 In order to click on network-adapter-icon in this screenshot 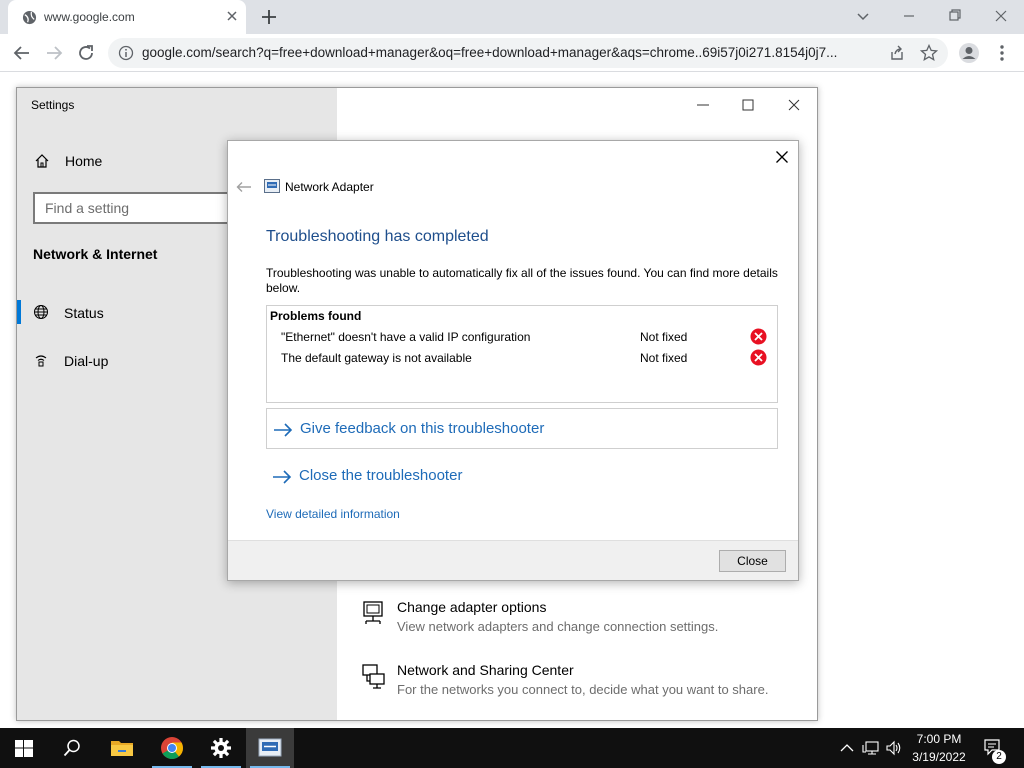, I will do `click(373, 612)`.